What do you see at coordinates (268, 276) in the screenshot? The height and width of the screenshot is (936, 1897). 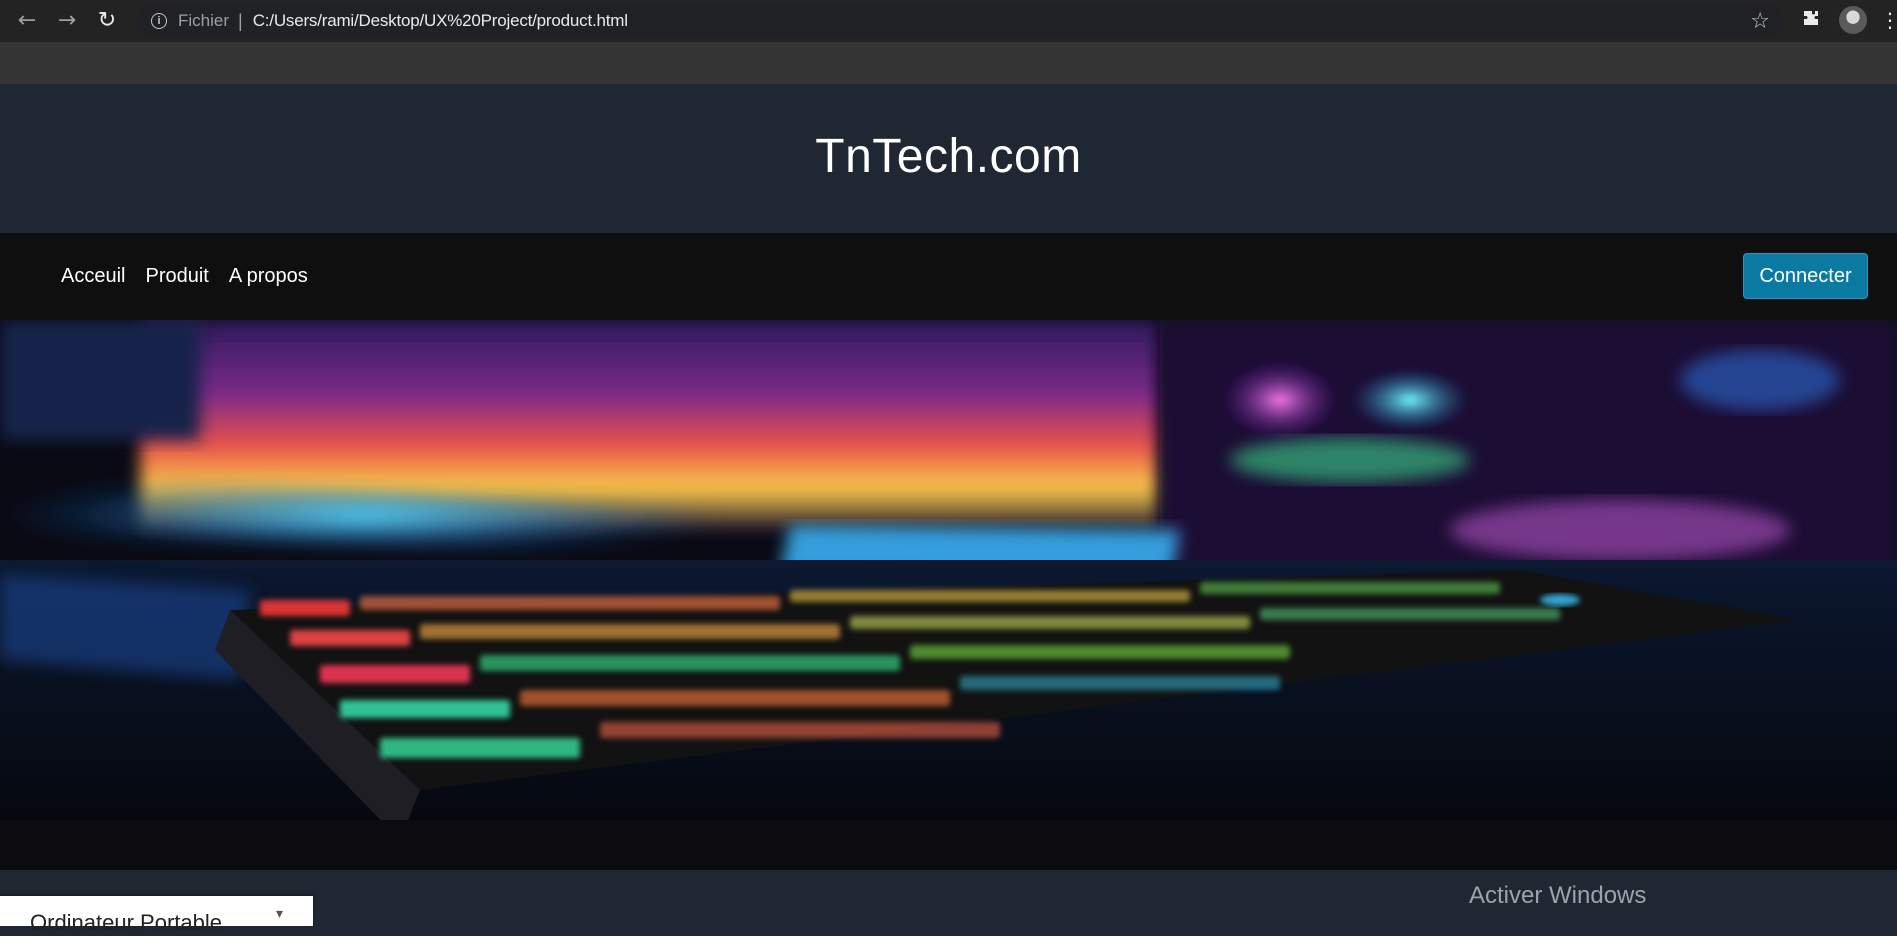 I see `nav-link-a-propos: A propos` at bounding box center [268, 276].